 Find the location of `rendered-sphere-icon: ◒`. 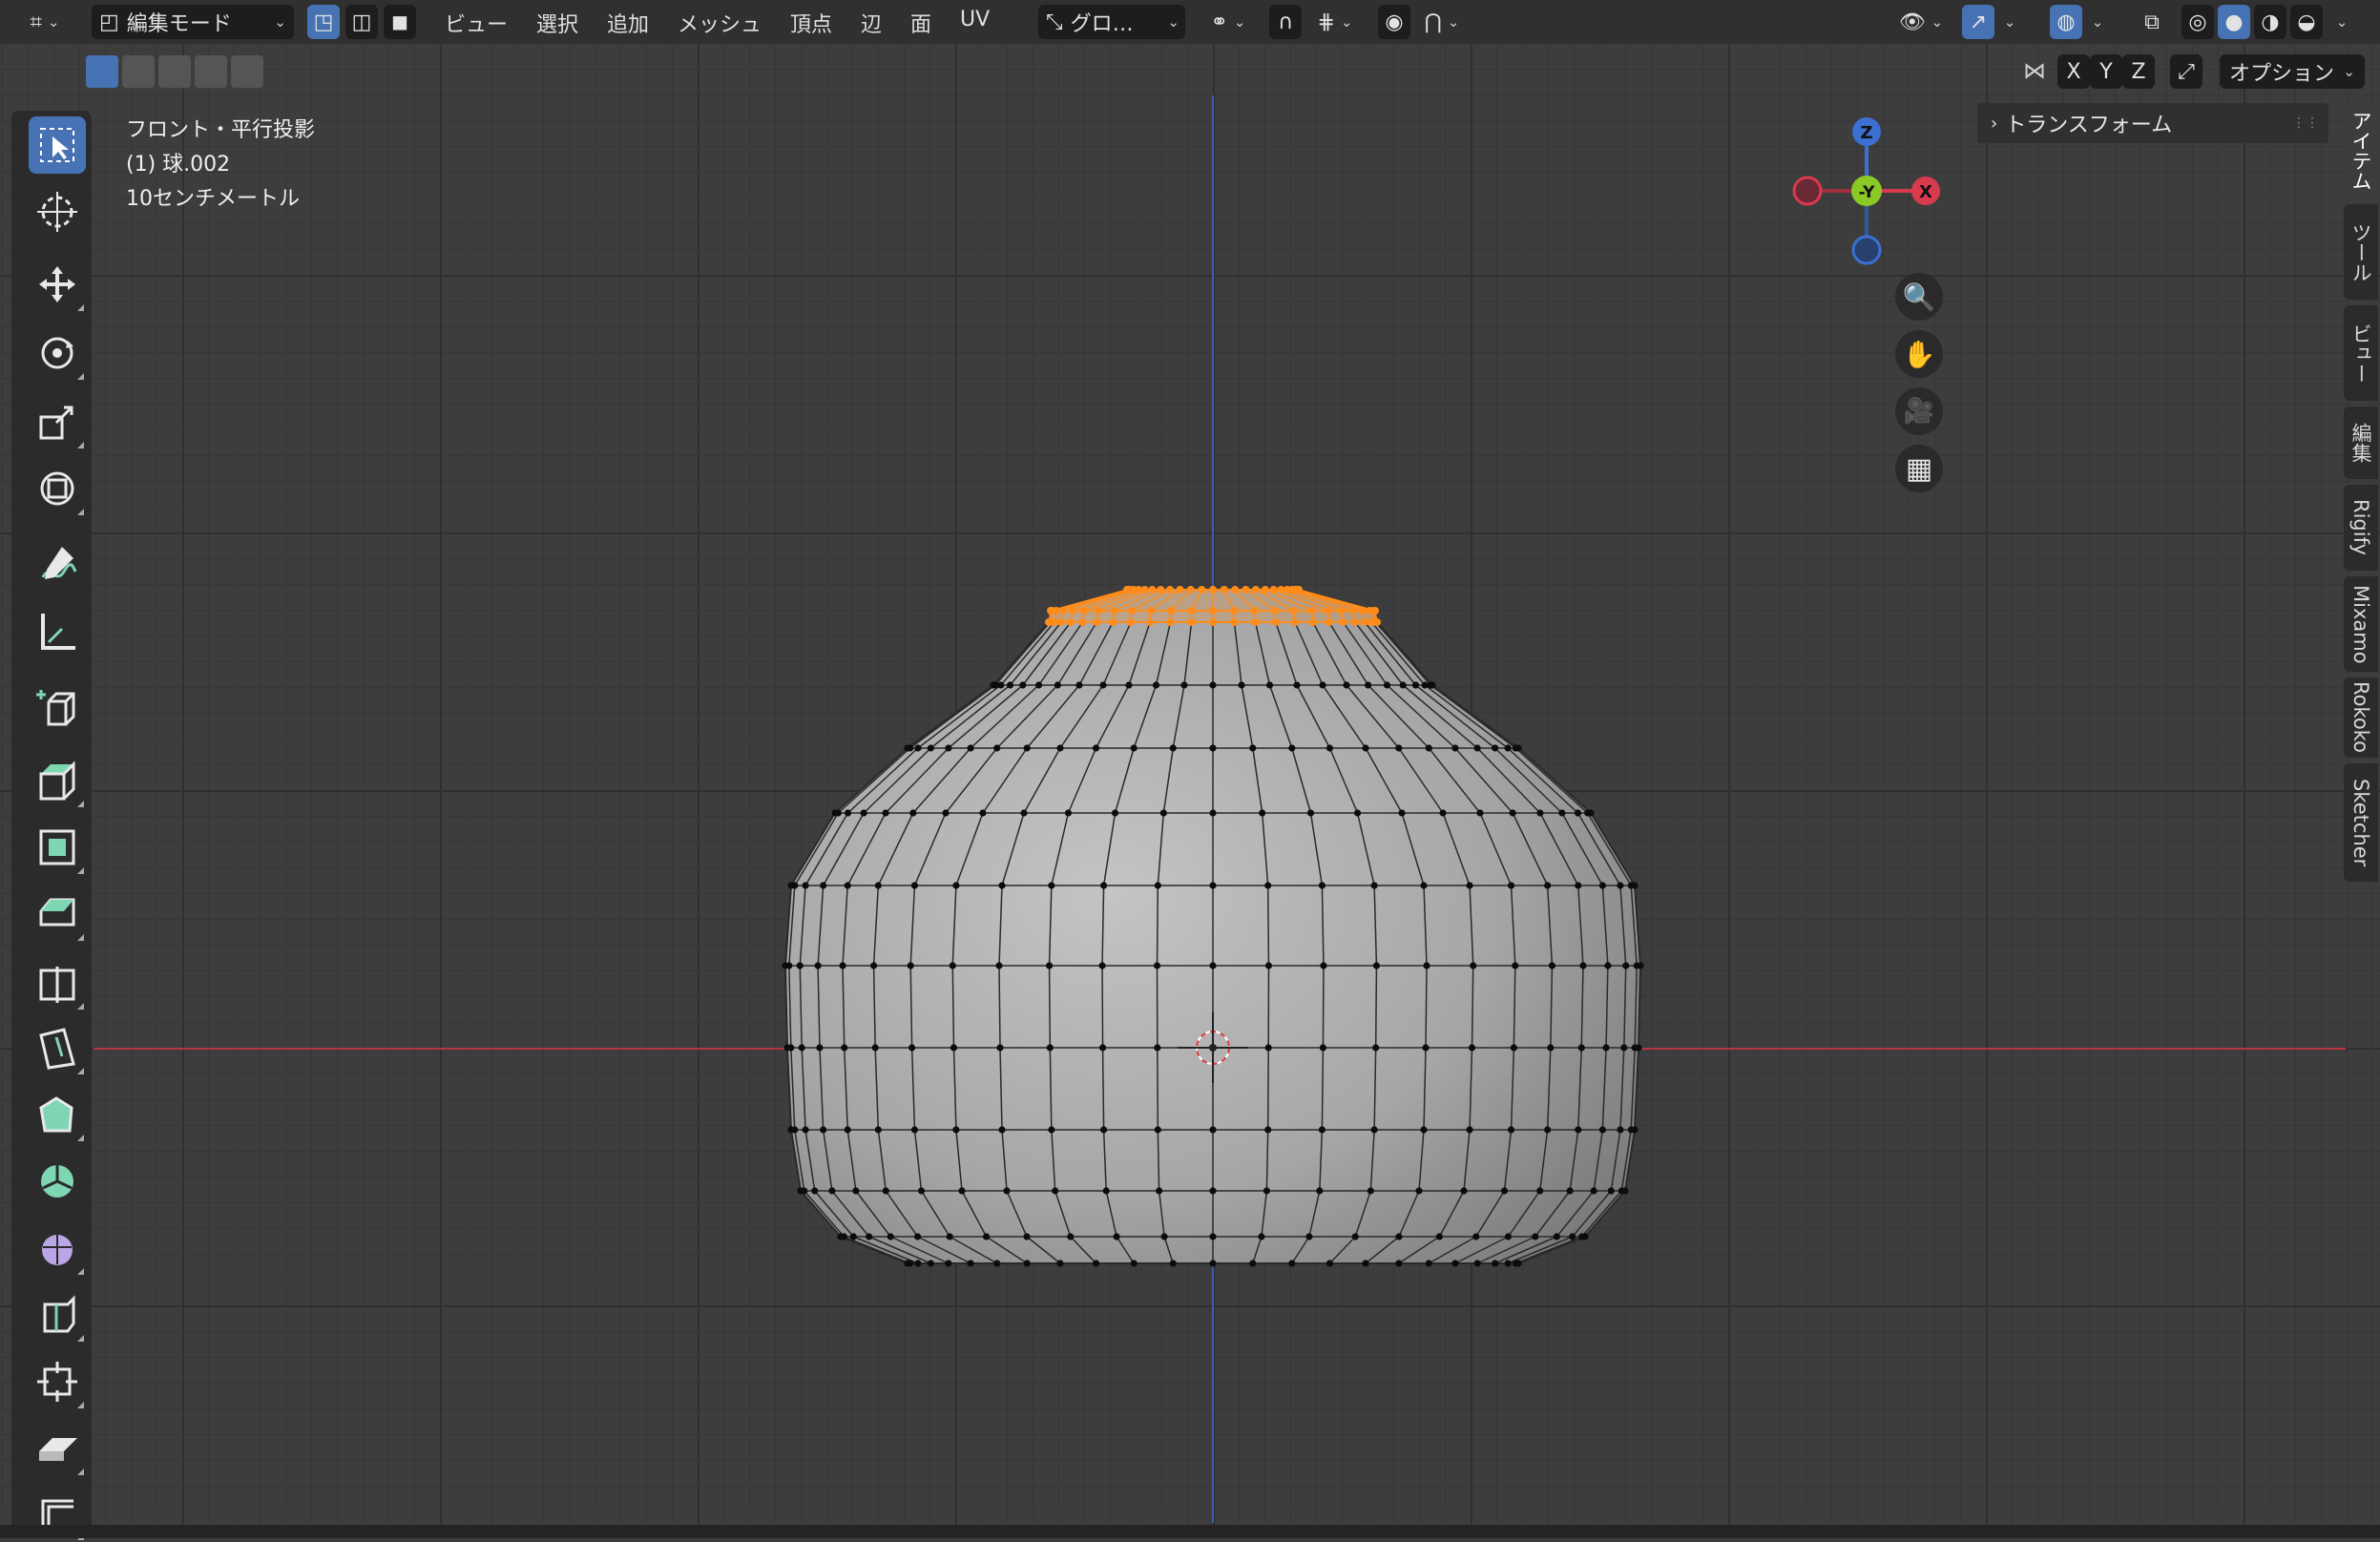

rendered-sphere-icon: ◒ is located at coordinates (2306, 22).